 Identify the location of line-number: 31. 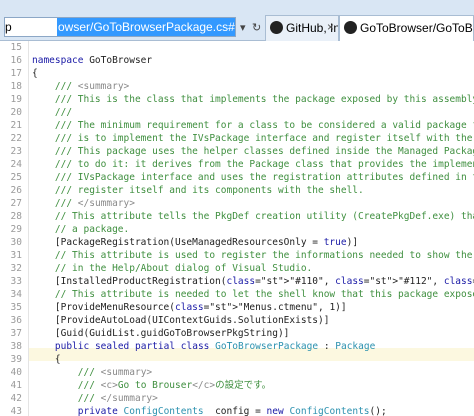
(16, 255).